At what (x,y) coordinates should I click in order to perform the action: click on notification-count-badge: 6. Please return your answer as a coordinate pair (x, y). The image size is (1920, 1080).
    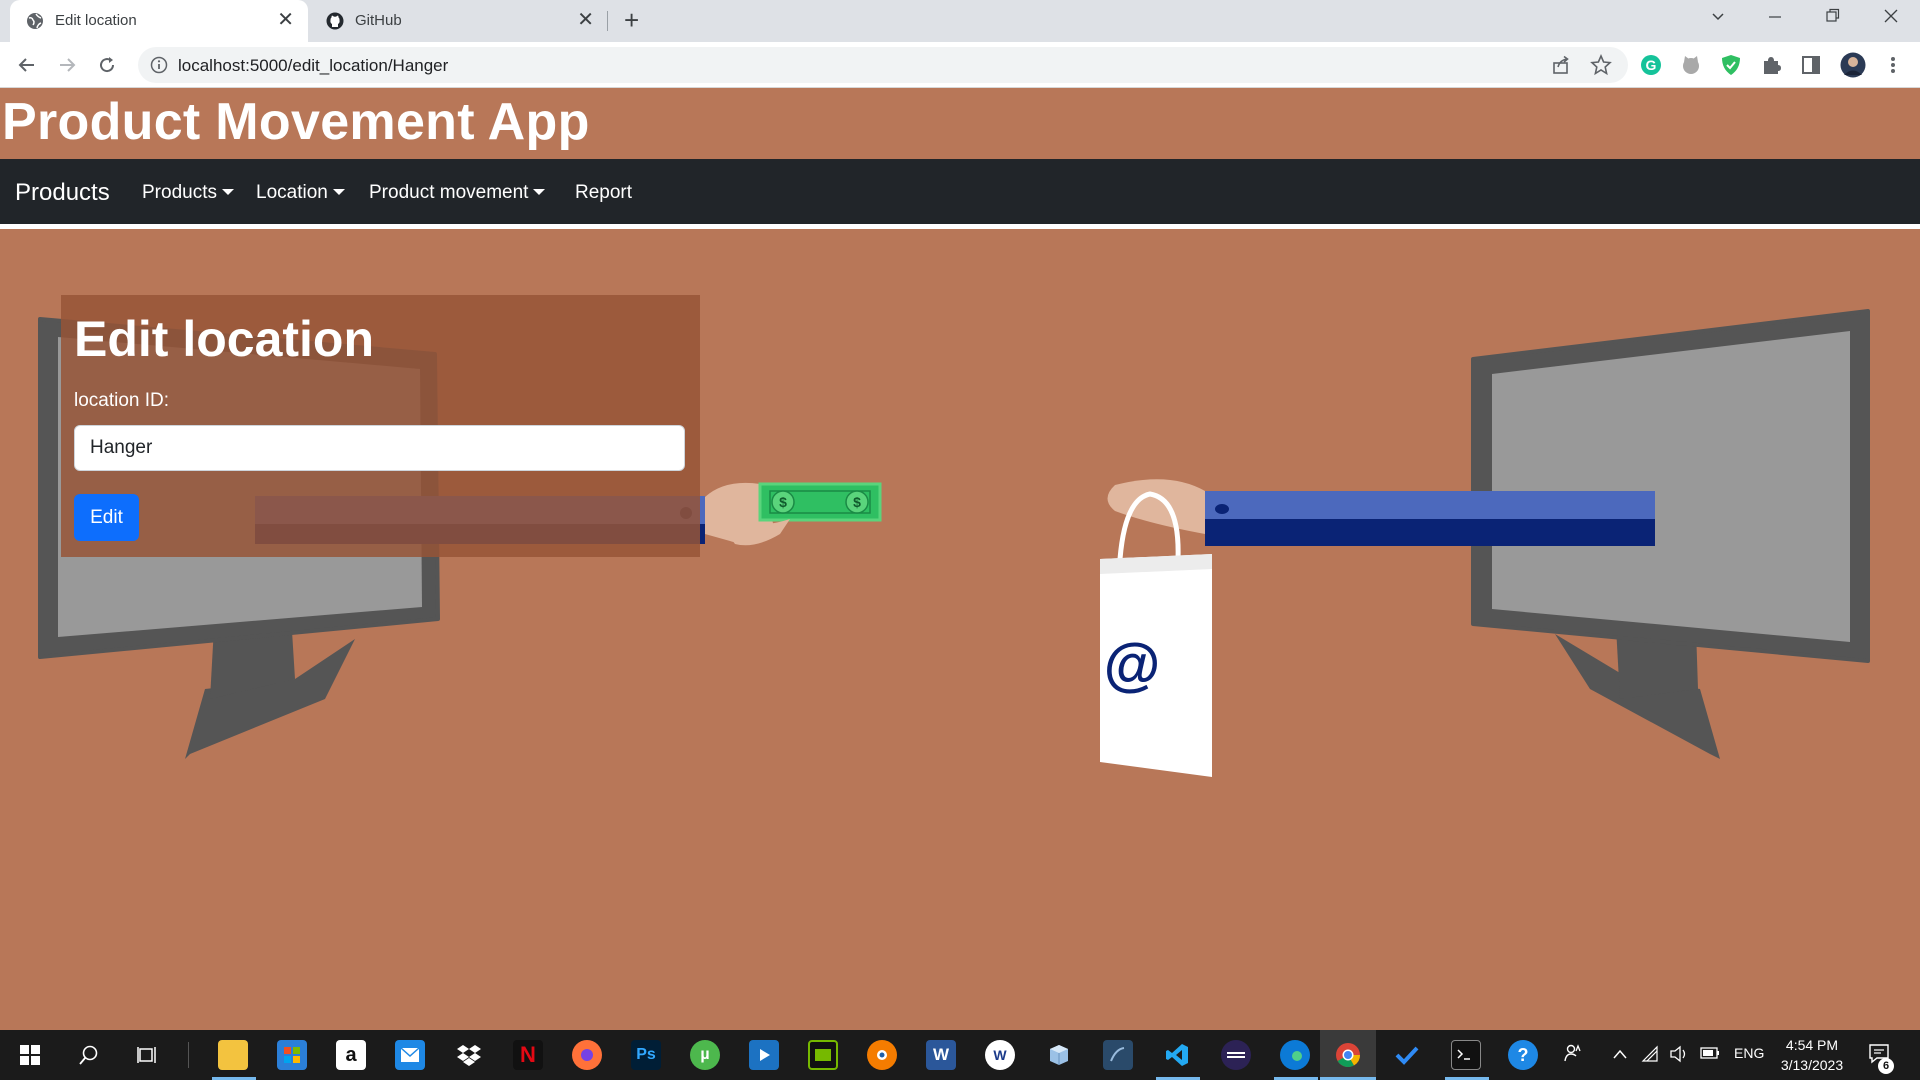
    Looking at the image, I should click on (1886, 1066).